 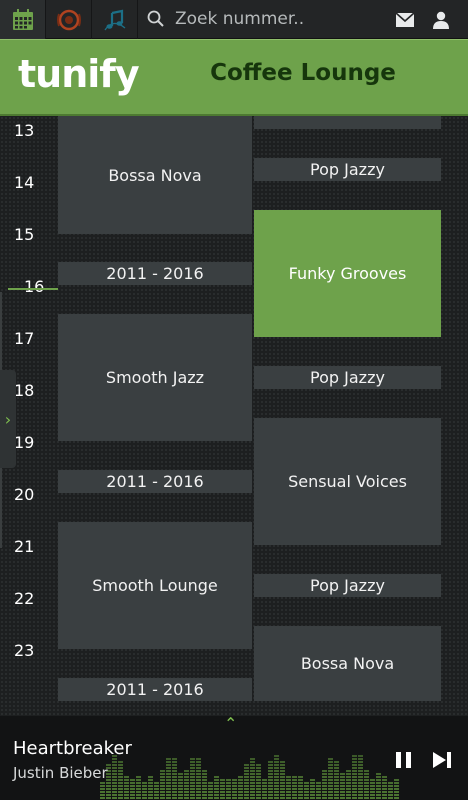 What do you see at coordinates (404, 760) in the screenshot?
I see `pause-icon` at bounding box center [404, 760].